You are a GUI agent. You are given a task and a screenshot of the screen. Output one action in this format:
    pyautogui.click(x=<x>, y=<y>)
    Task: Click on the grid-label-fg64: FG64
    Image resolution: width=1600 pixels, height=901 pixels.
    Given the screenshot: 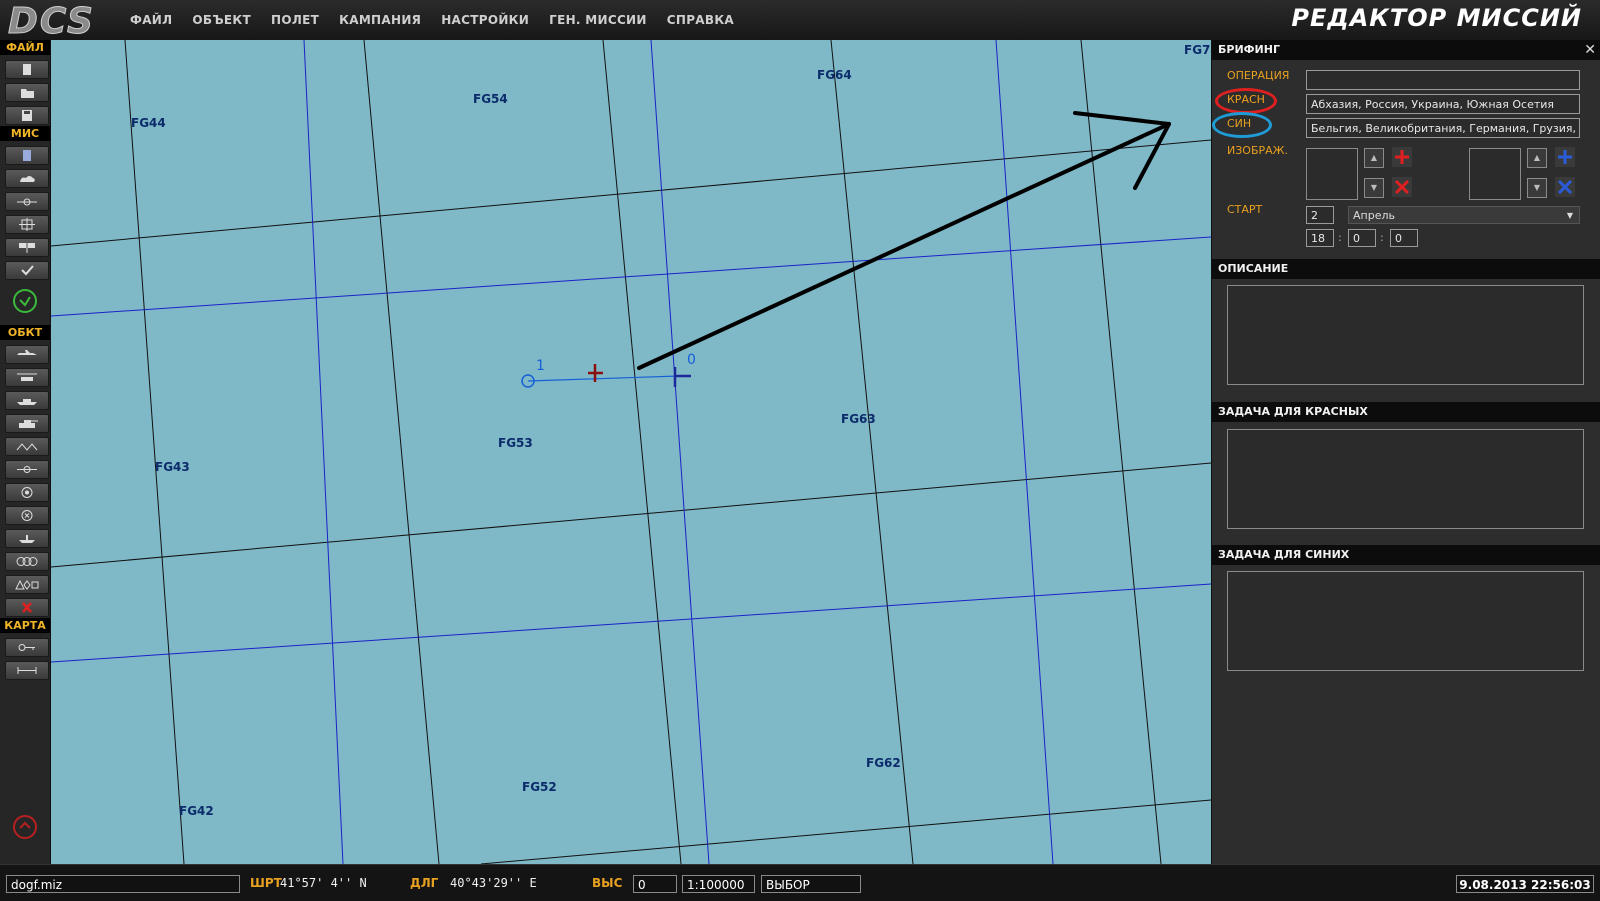 What is the action you would take?
    pyautogui.click(x=834, y=75)
    